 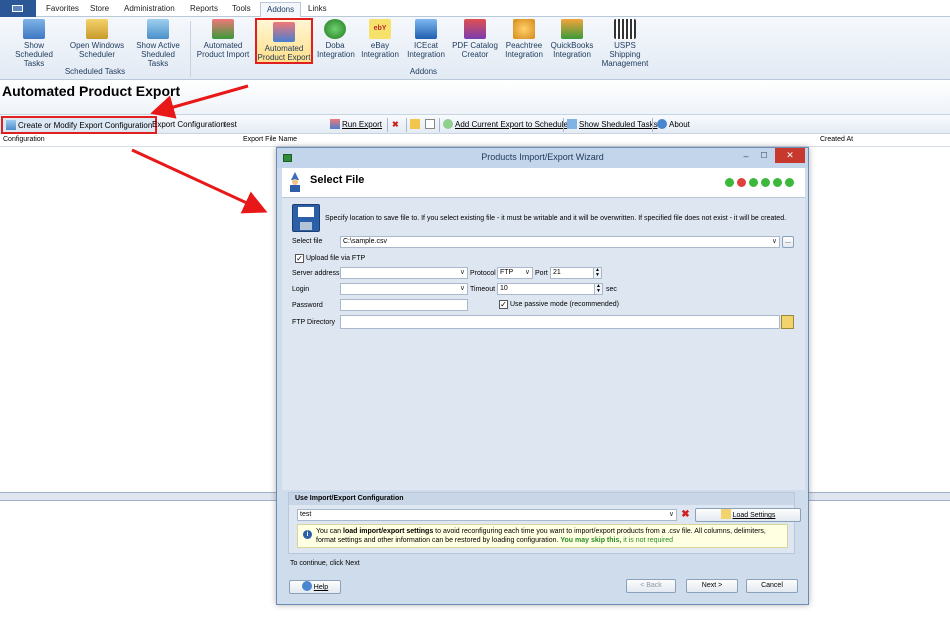 I want to click on config-select: test ∨, so click(x=487, y=515).